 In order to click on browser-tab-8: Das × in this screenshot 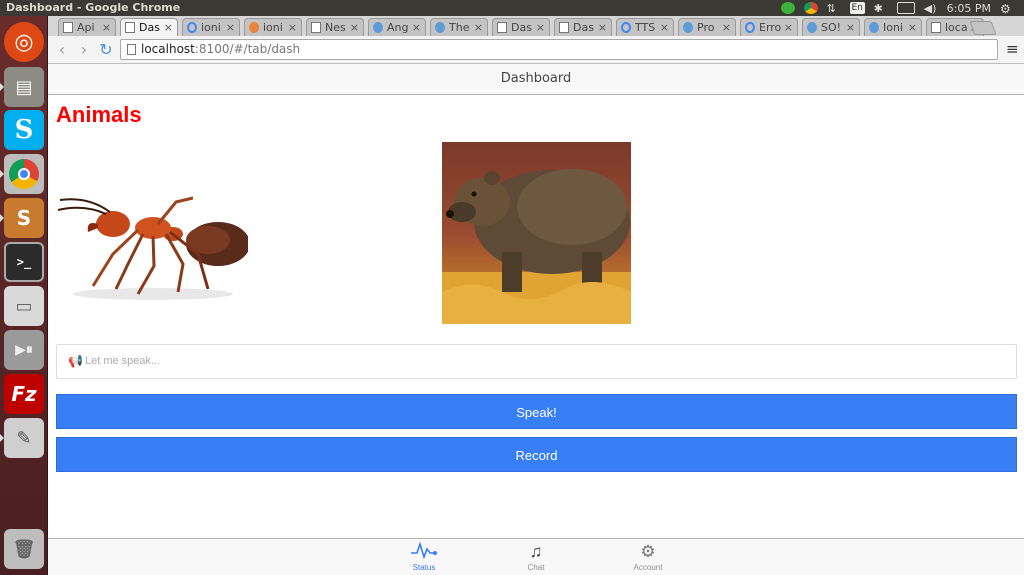, I will do `click(521, 27)`.